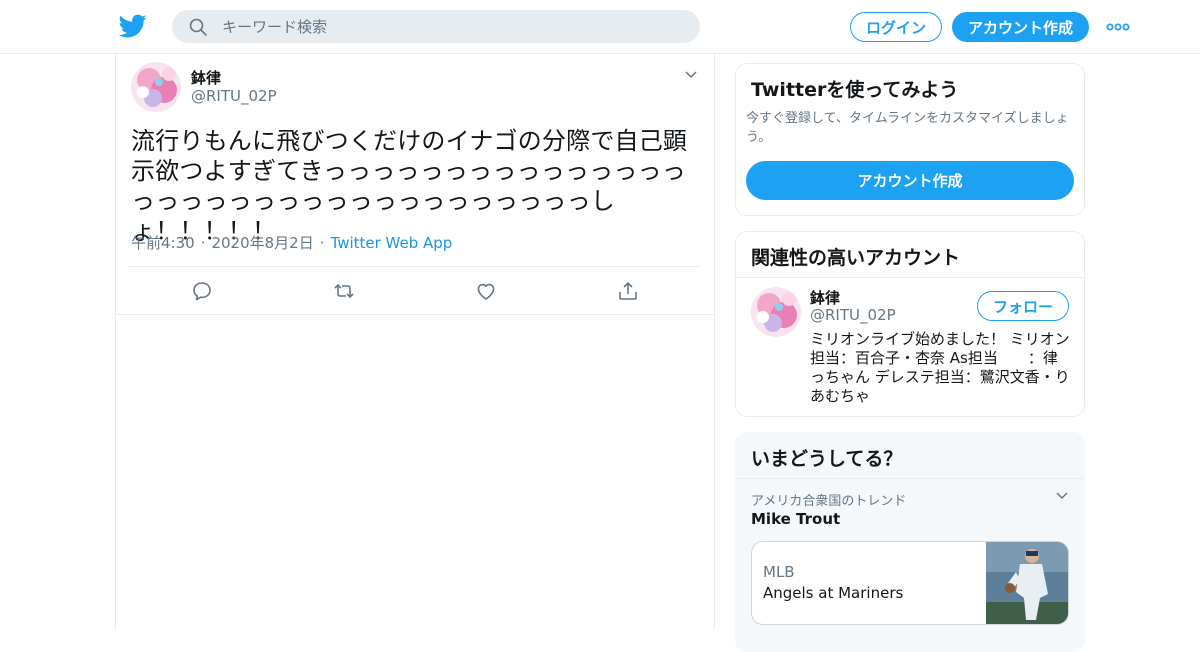 This screenshot has width=1200, height=652. Describe the element at coordinates (910, 180) in the screenshot. I see `create-account-button: アカウント作成` at that location.